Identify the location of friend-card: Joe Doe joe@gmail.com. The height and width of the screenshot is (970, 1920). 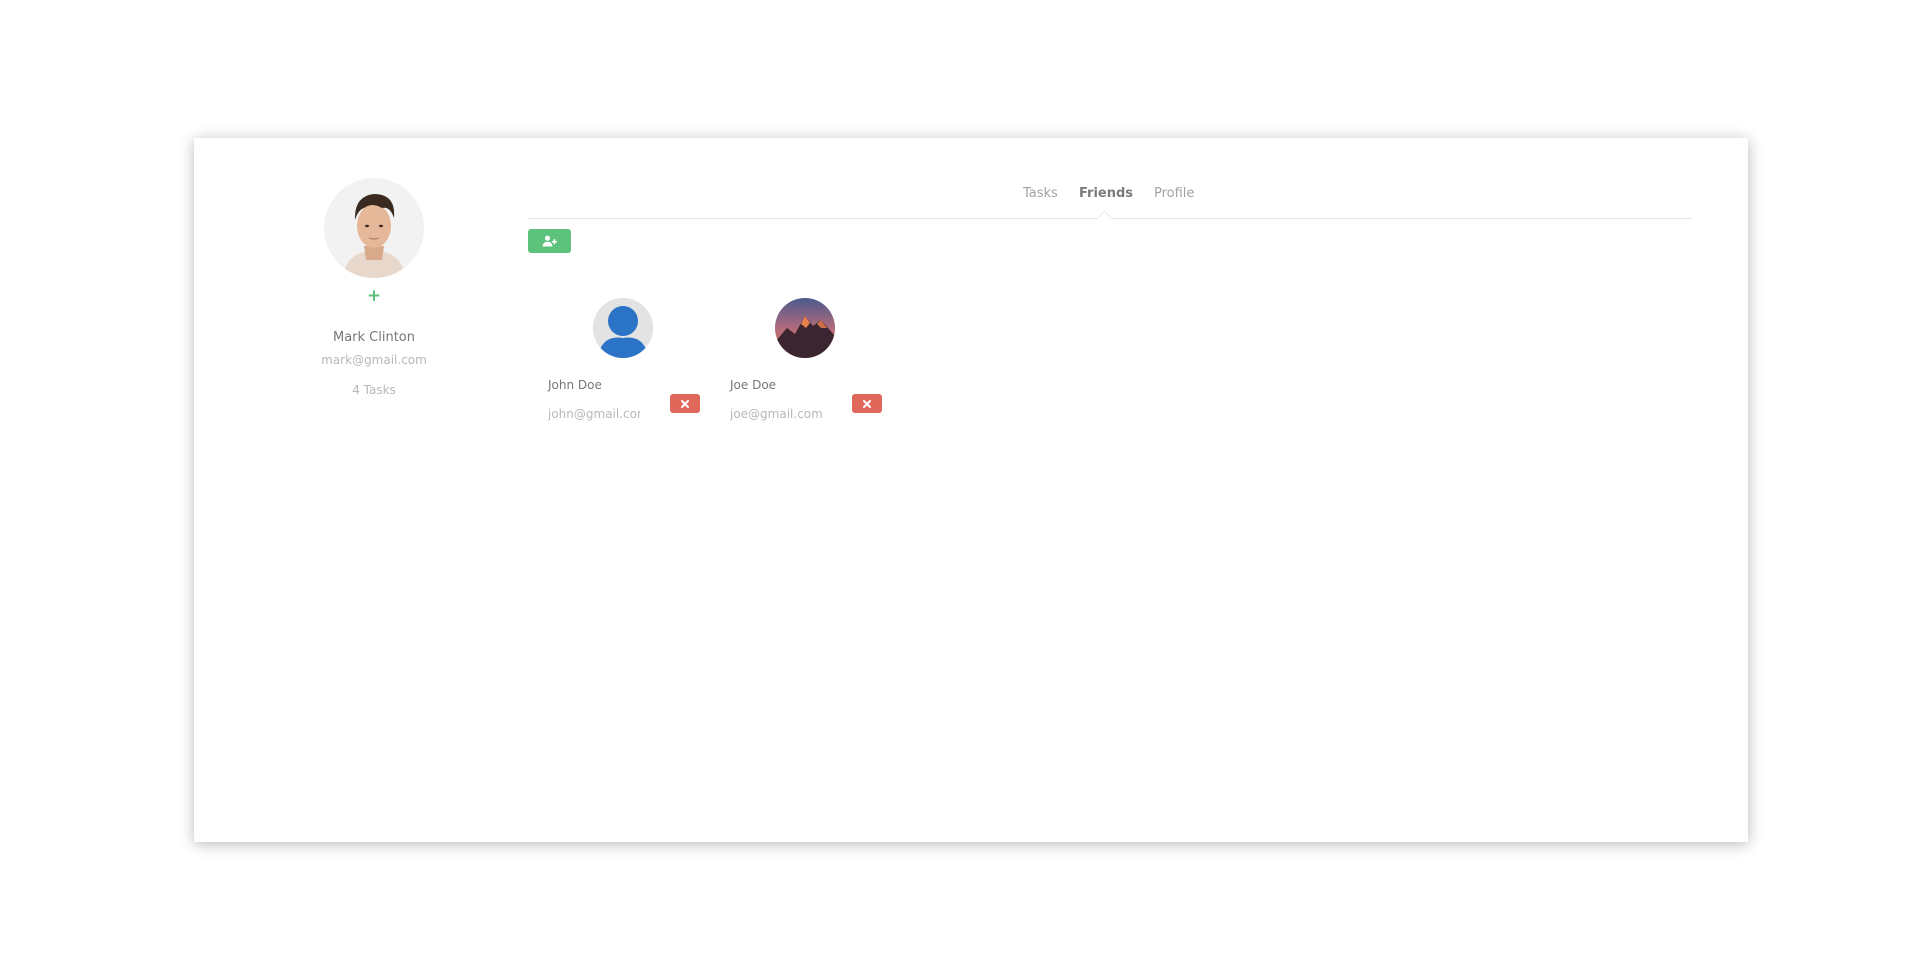
(815, 368).